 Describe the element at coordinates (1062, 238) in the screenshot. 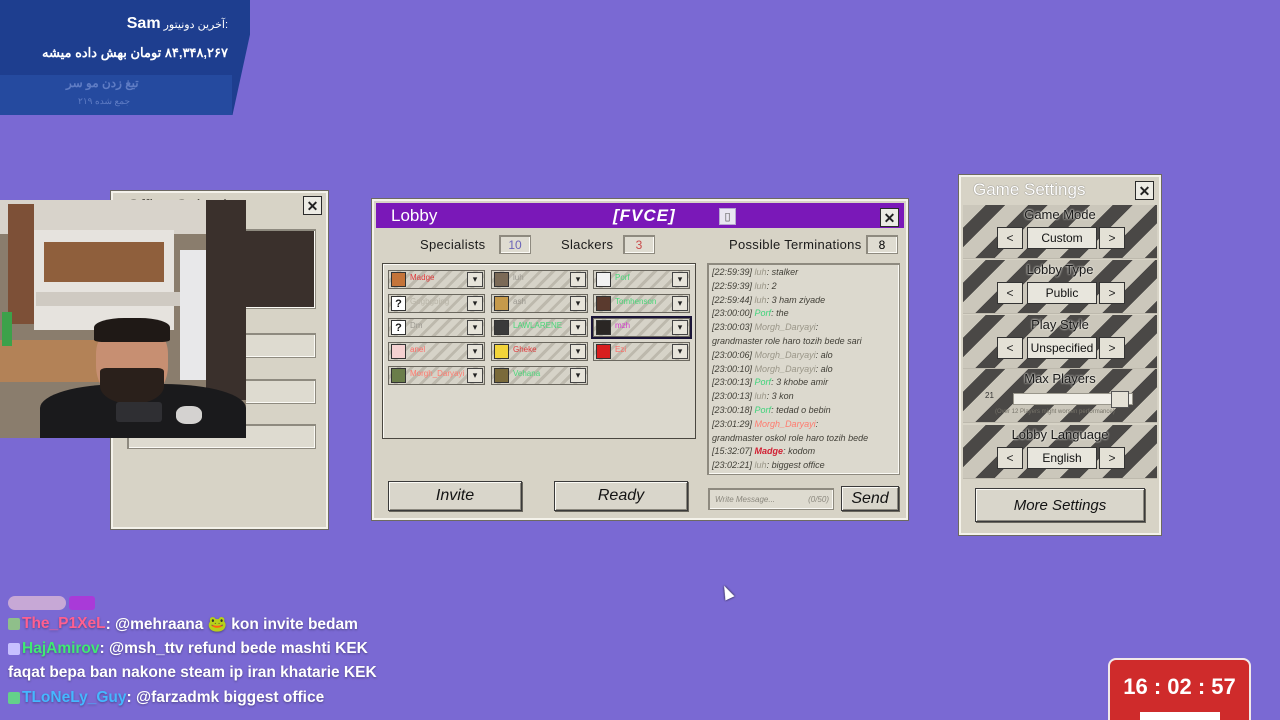

I see `game-mode-value: Custom` at that location.